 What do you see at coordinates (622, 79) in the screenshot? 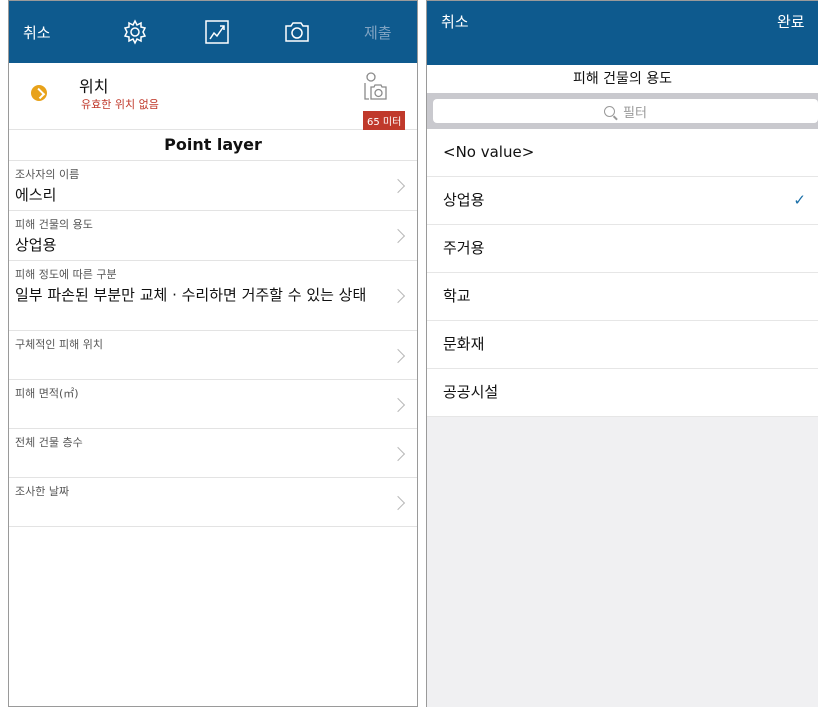
I see `picker-title: 피해 건물의 용도` at bounding box center [622, 79].